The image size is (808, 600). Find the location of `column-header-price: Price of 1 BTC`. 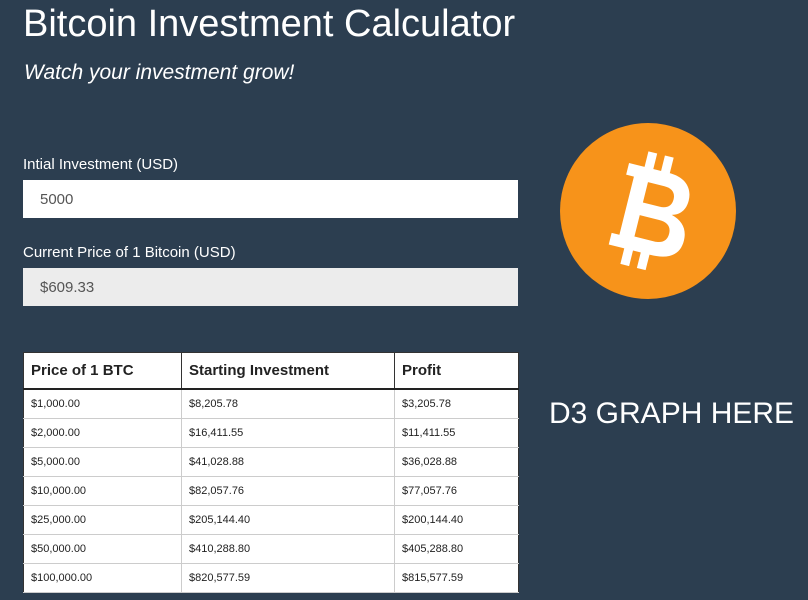

column-header-price: Price of 1 BTC is located at coordinates (102, 371).